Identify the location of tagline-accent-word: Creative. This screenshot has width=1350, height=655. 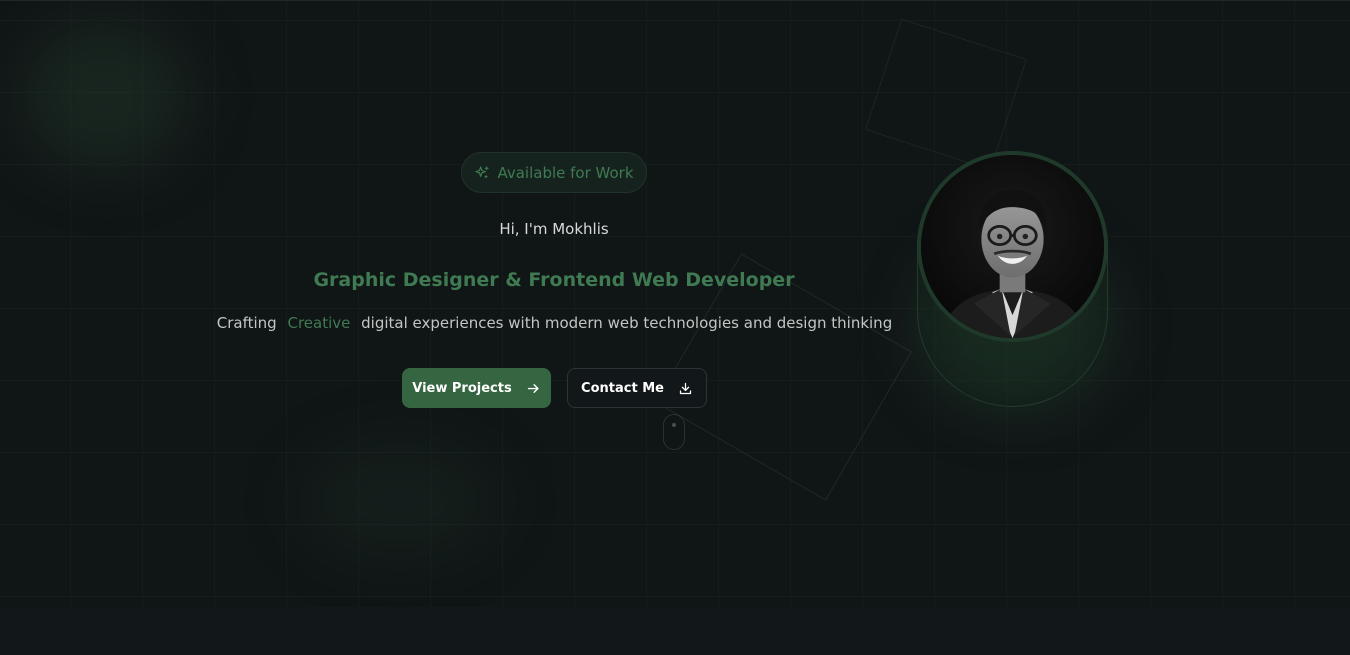
(319, 323).